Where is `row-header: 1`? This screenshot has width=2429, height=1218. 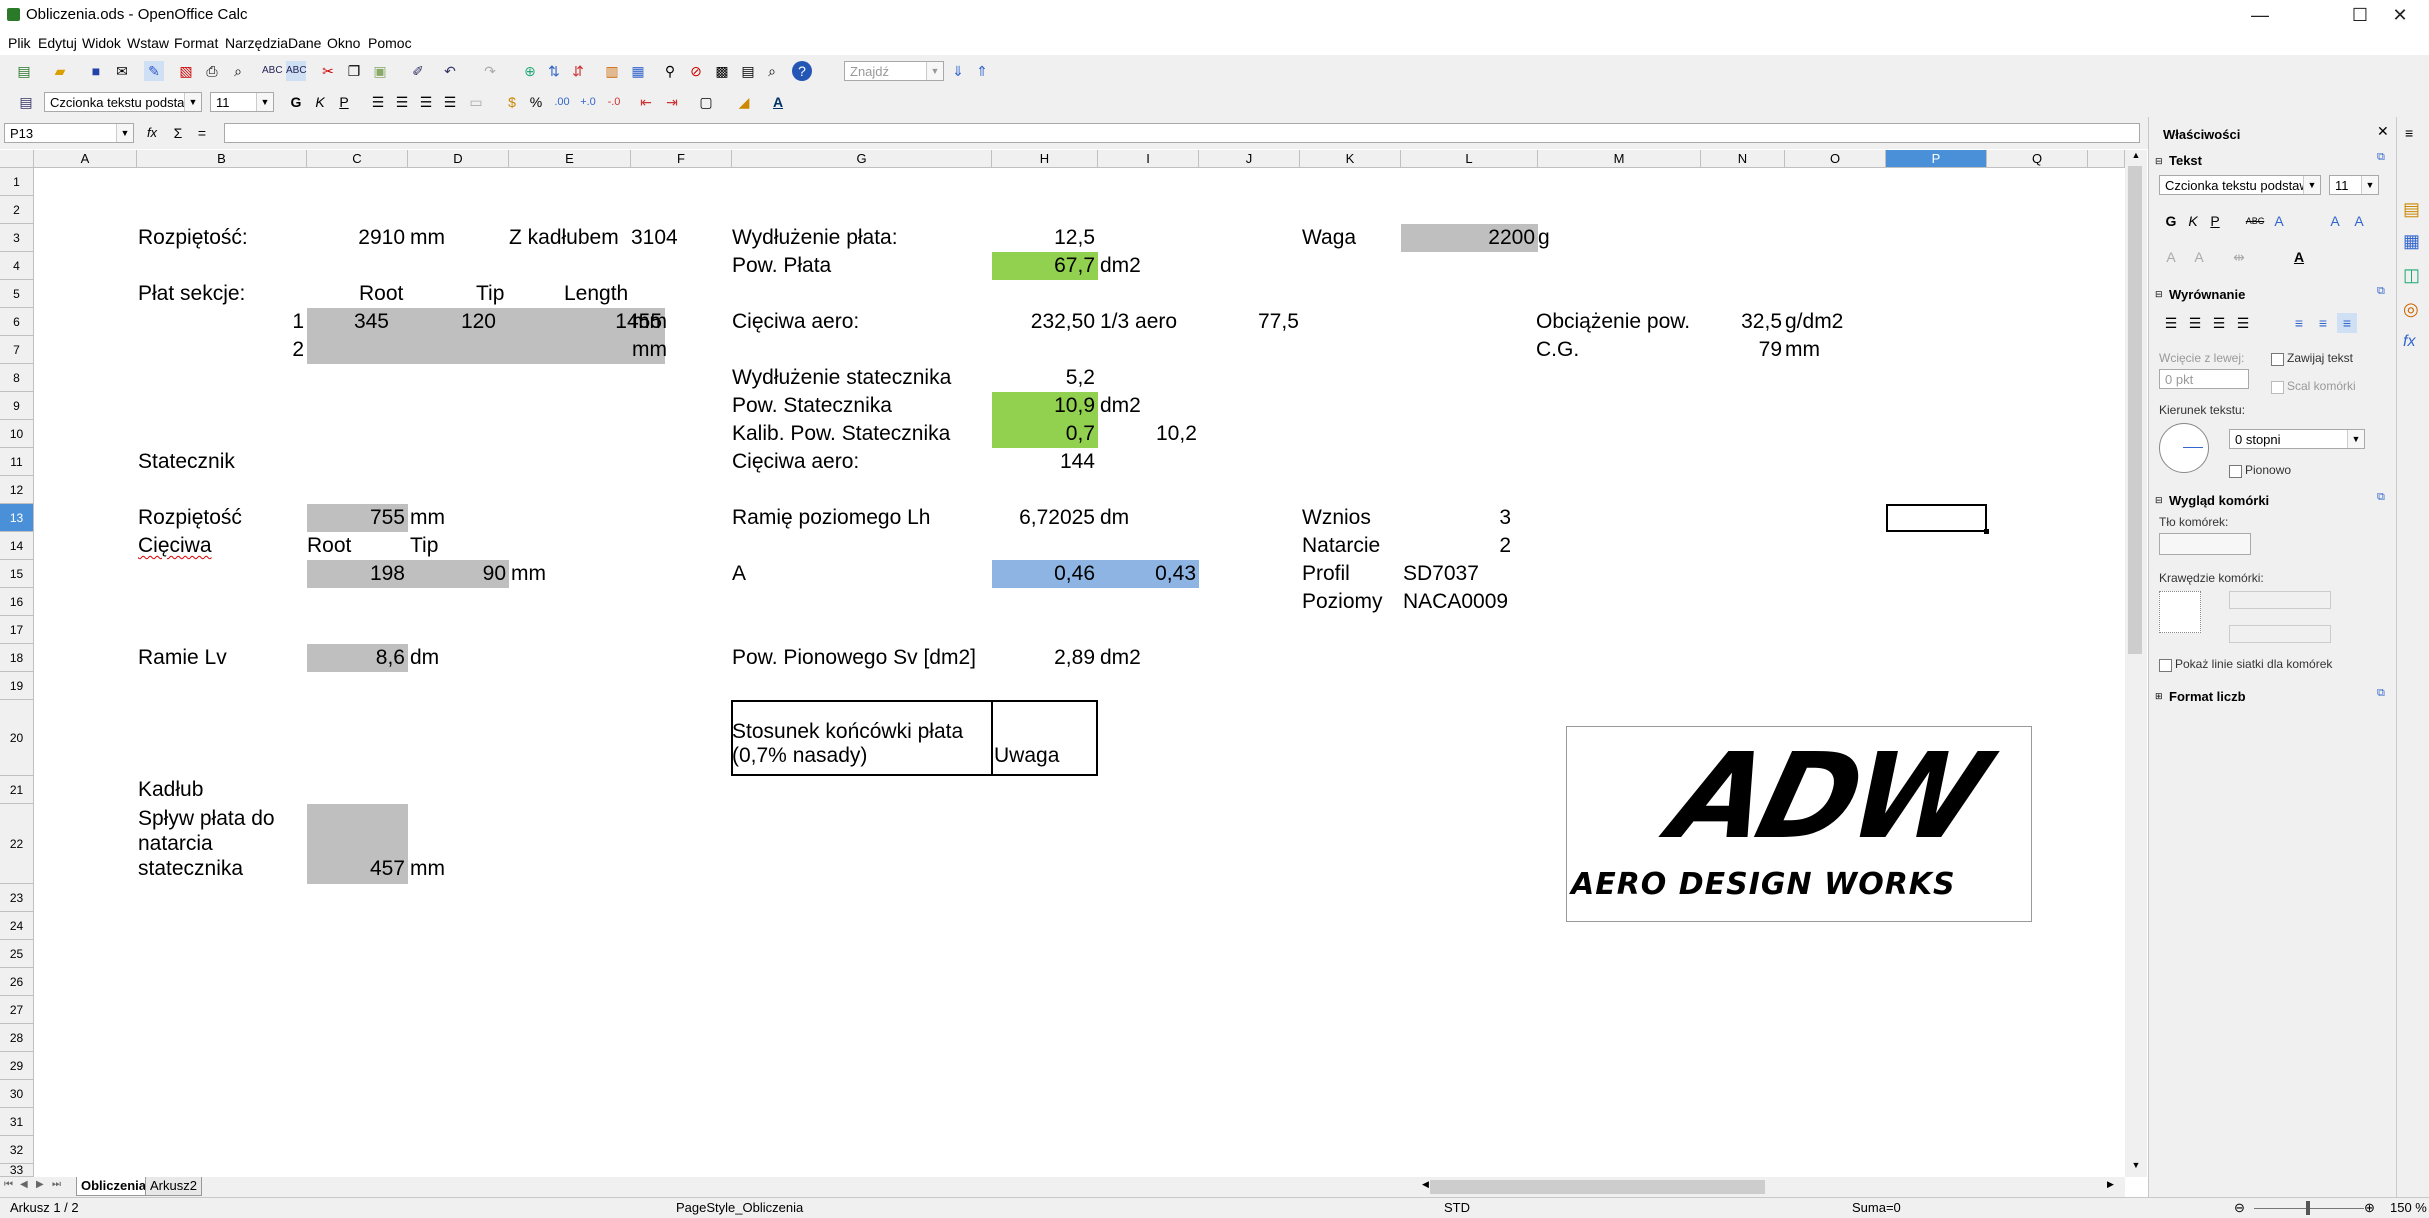
row-header: 1 is located at coordinates (17, 182).